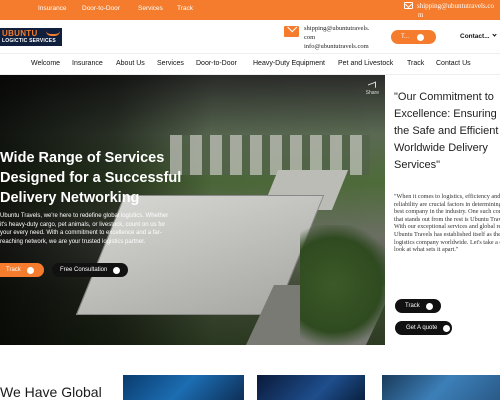  Describe the element at coordinates (29, 41) in the screenshot. I see `logo-tagline: LOGICTIC SERVICES` at that location.